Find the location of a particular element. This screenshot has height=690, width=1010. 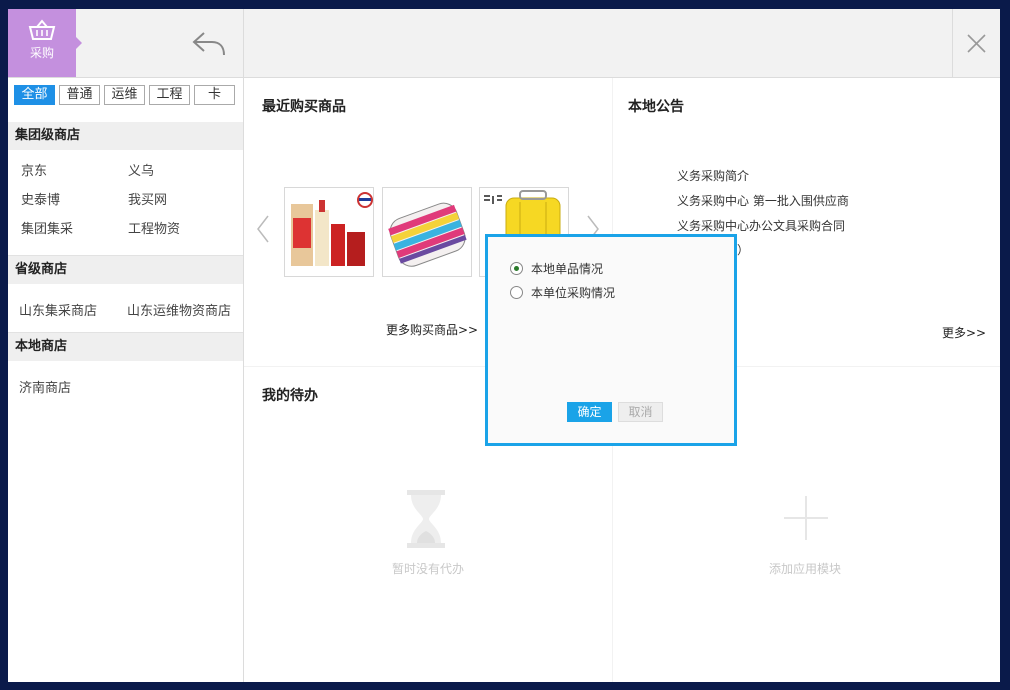

shop-womai: 我买网 is located at coordinates (147, 198).